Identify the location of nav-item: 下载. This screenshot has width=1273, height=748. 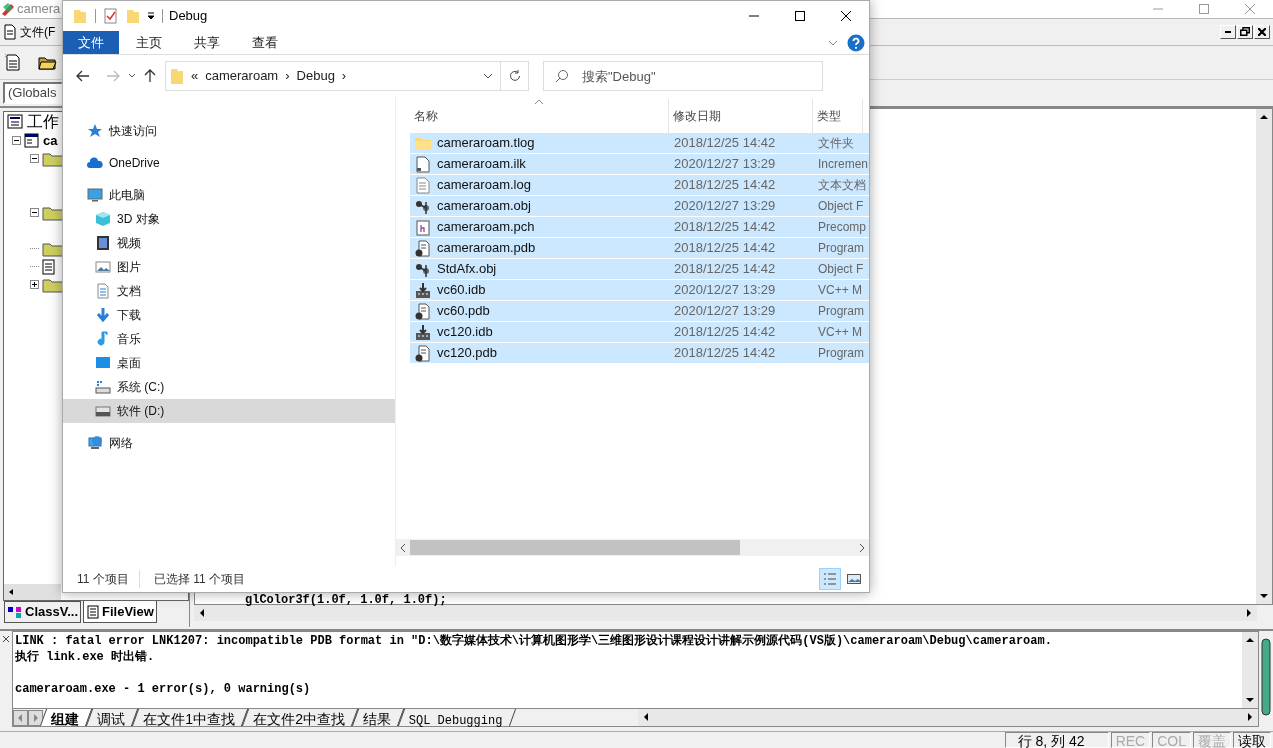
(229, 315).